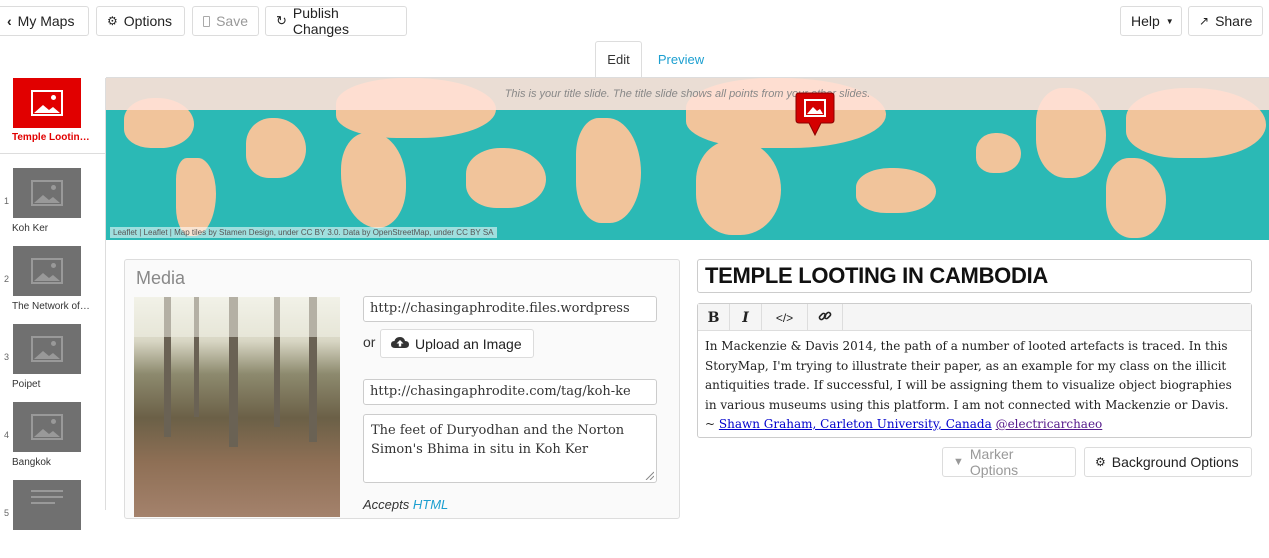 The height and width of the screenshot is (558, 1269). Describe the element at coordinates (681, 59) in the screenshot. I see `tab-preview: Preview` at that location.